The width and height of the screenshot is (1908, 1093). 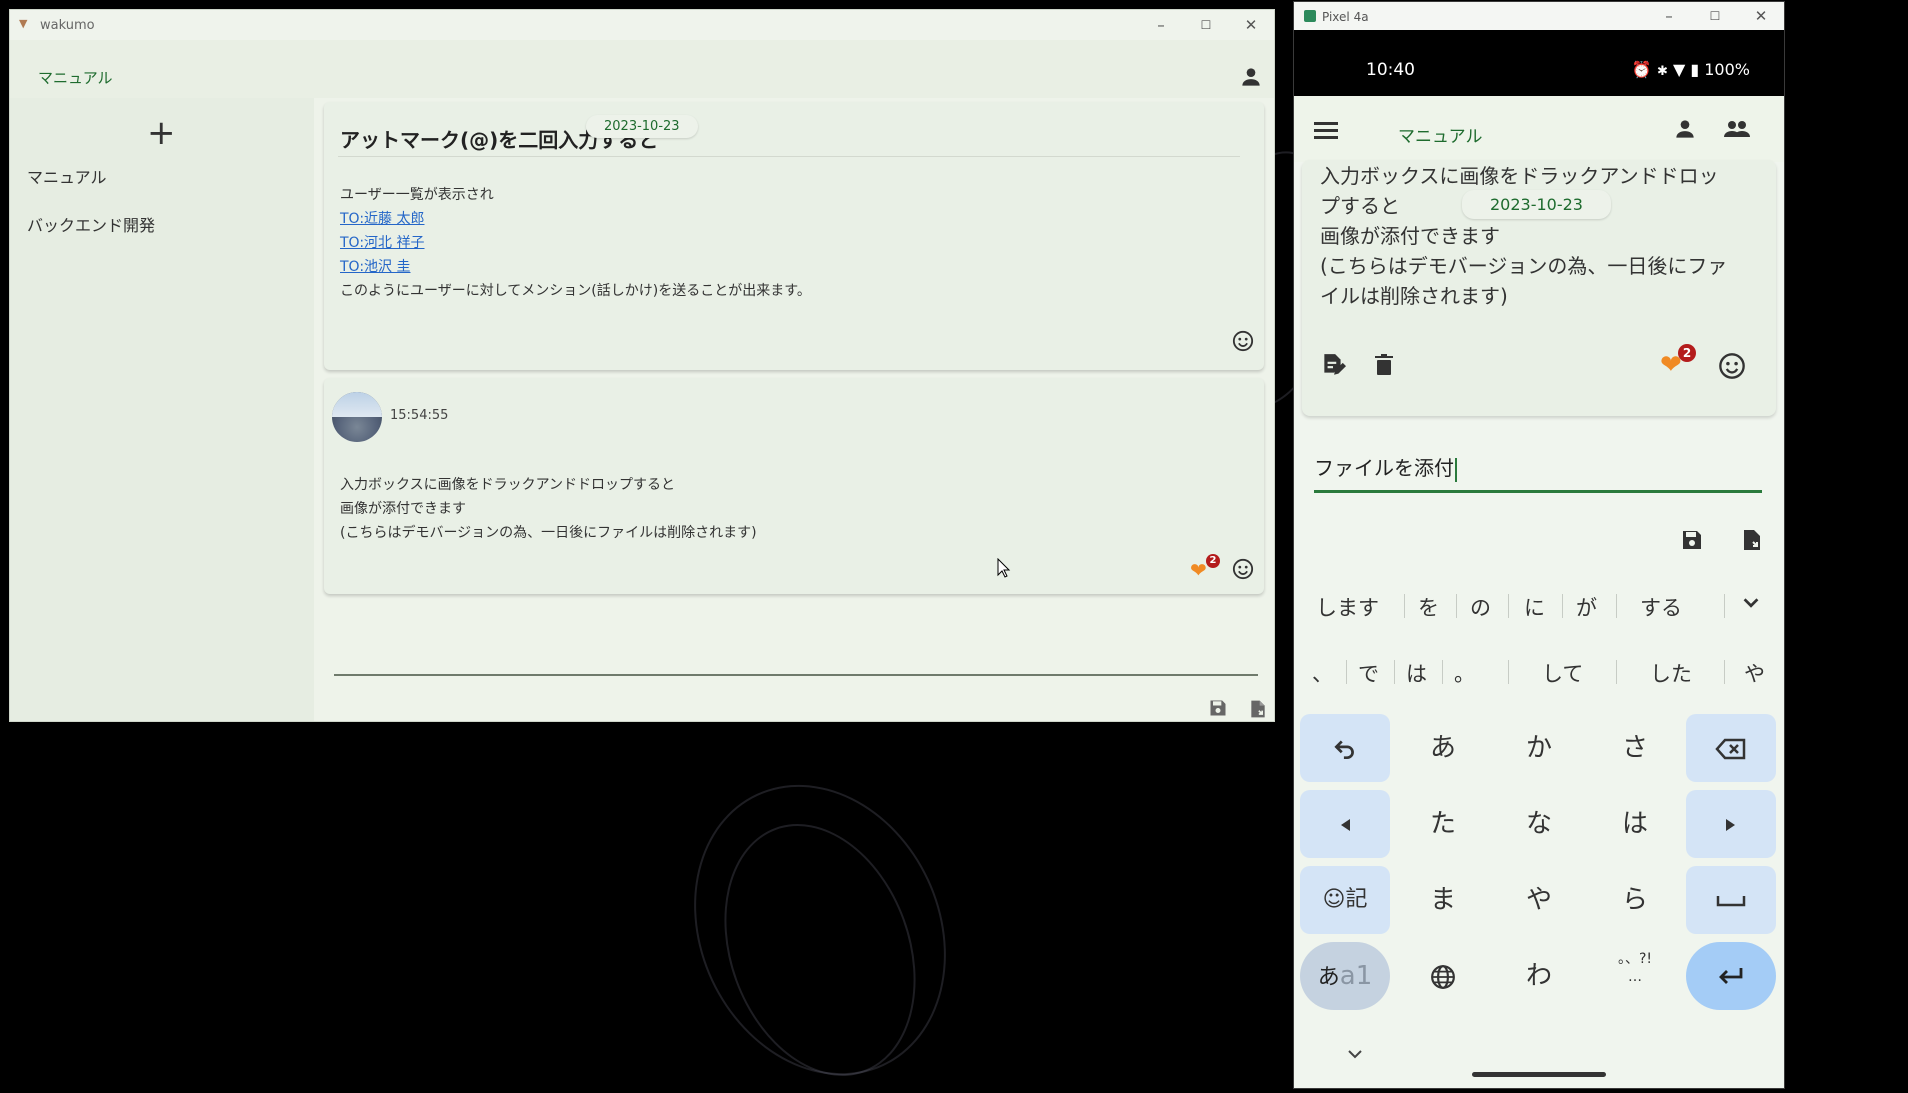 What do you see at coordinates (382, 242) in the screenshot?
I see `mention-link: TO:河北 祥子` at bounding box center [382, 242].